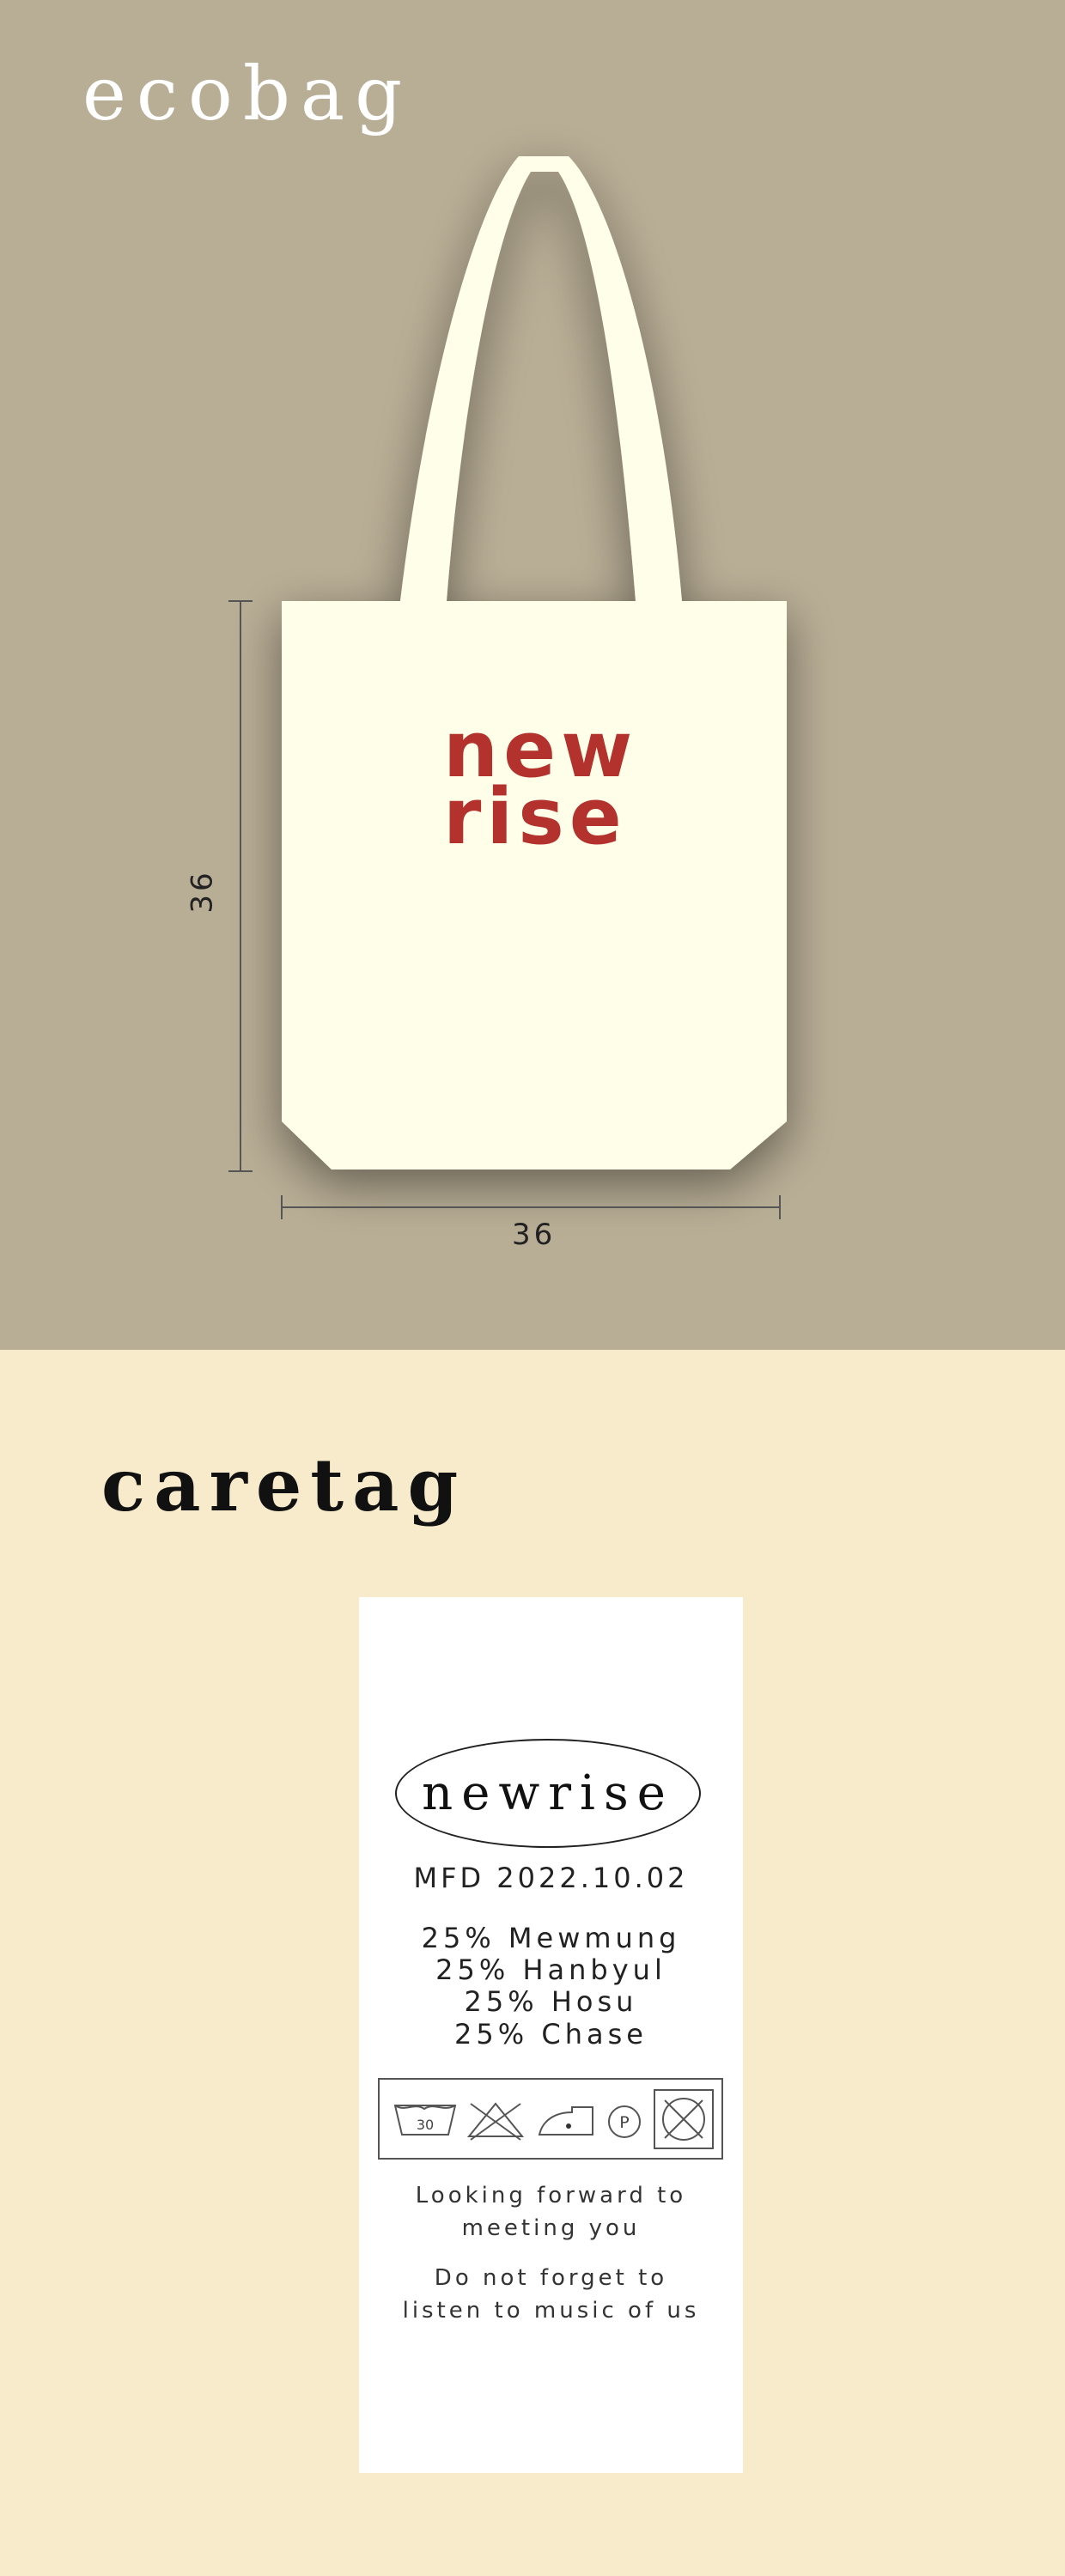  I want to click on composition-line: 25% Hanbyul, so click(550, 1969).